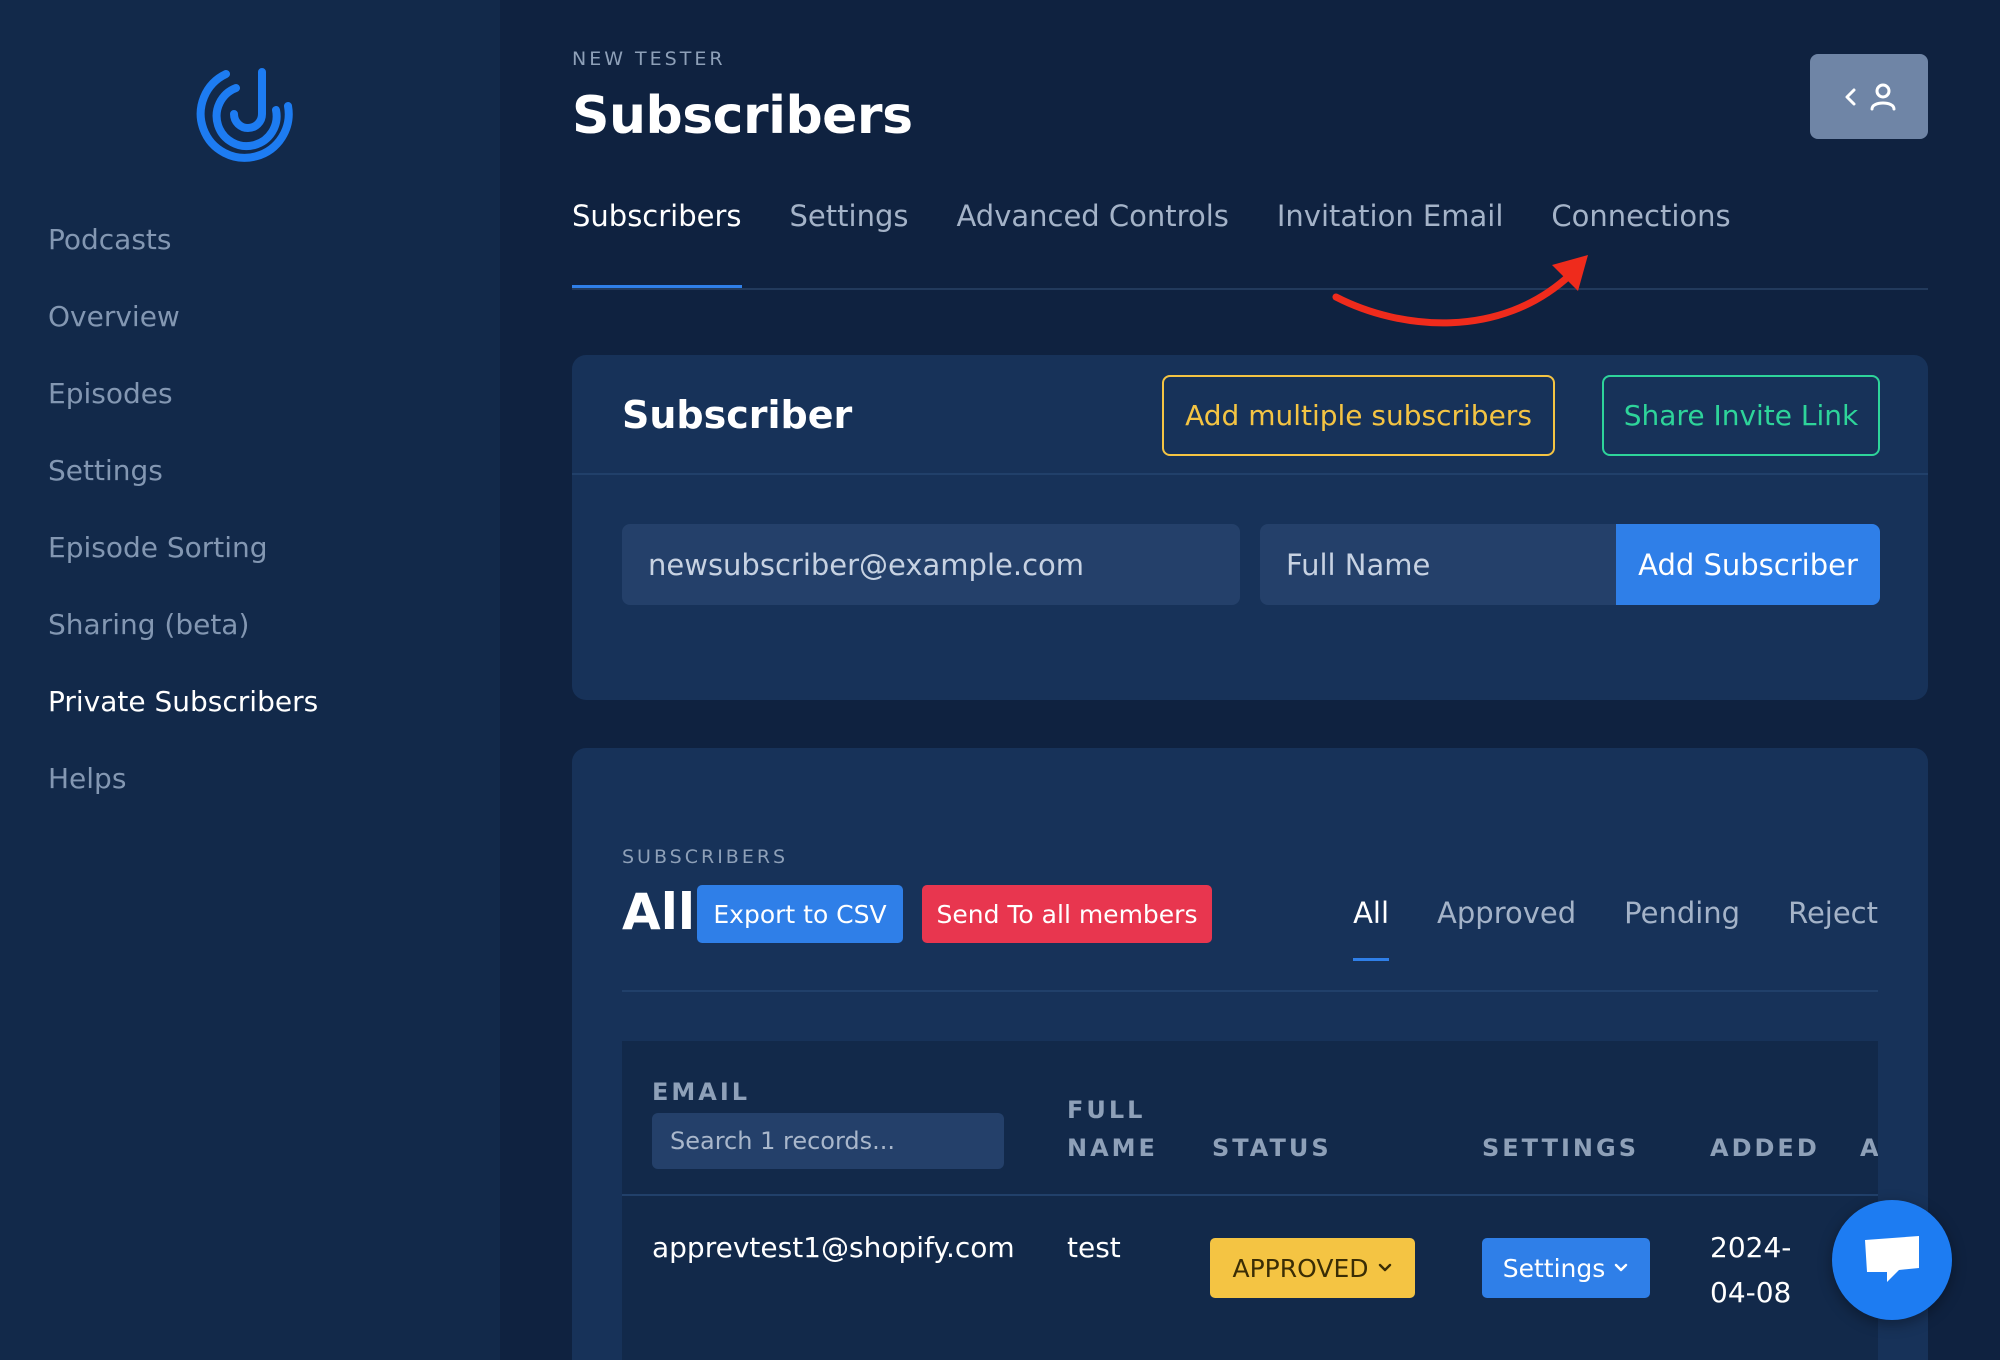 Image resolution: width=2000 pixels, height=1360 pixels. What do you see at coordinates (183, 556) in the screenshot?
I see `sidebar-item-episode-sorting: Episode Sorting` at bounding box center [183, 556].